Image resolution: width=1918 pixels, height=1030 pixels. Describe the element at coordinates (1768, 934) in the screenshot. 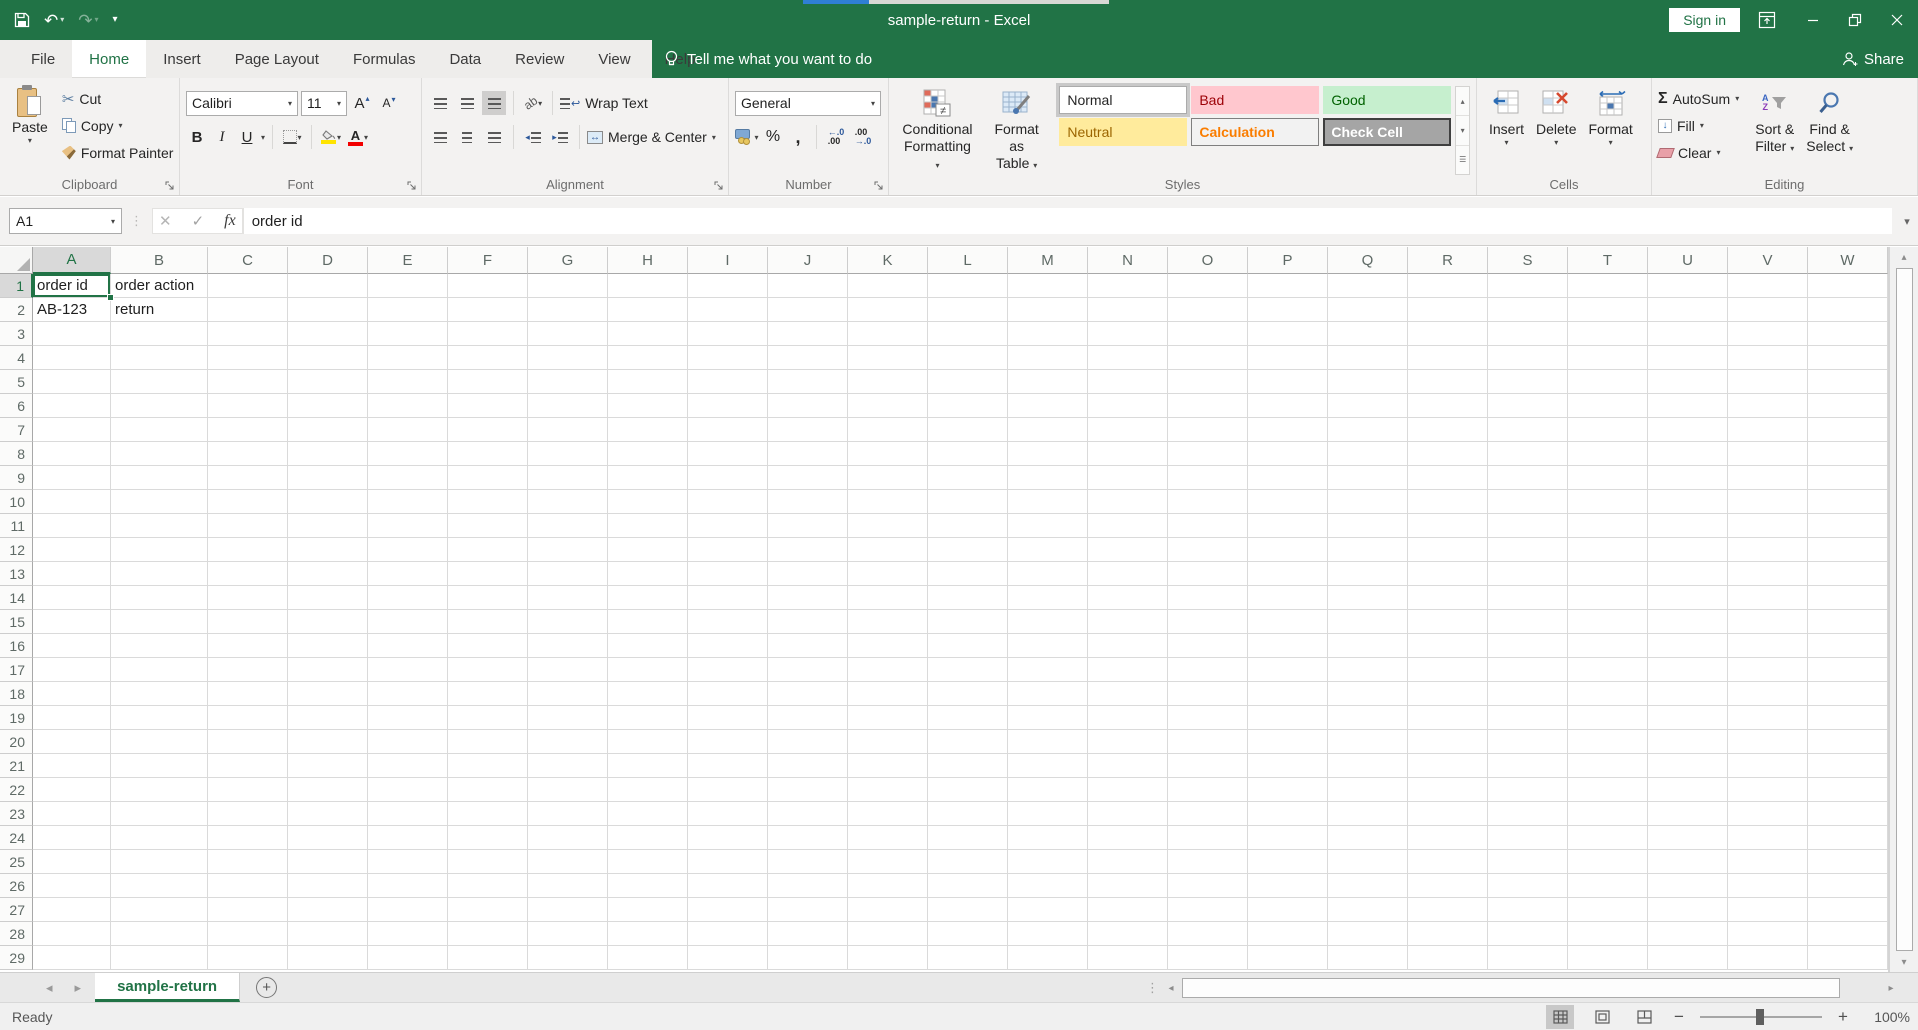

I see `cell-V28` at that location.